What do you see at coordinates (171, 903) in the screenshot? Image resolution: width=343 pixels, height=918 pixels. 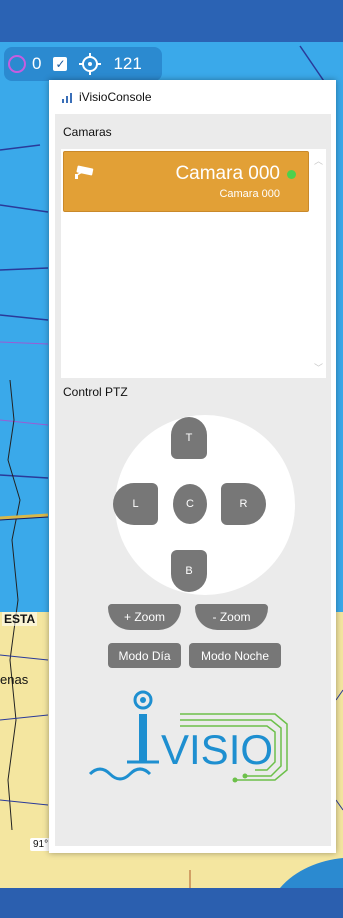 I see `map-bottom-bar` at bounding box center [171, 903].